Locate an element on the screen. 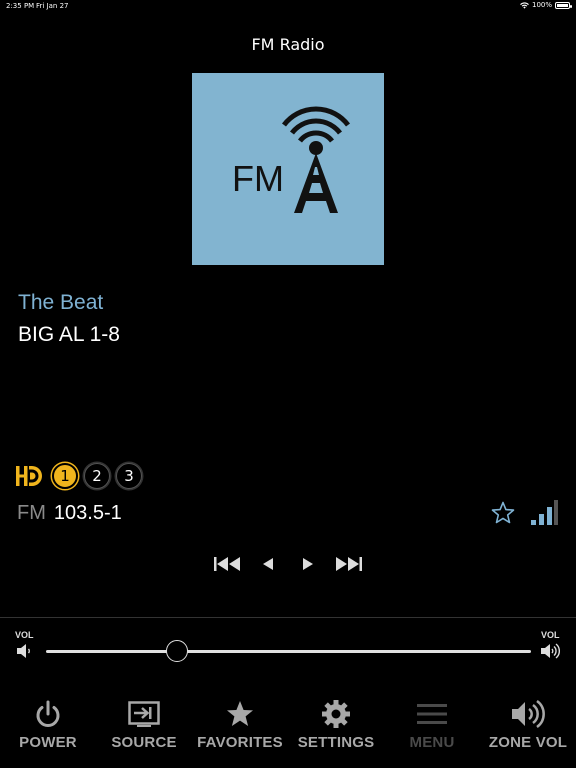 This screenshot has height=768, width=576. wifi-icon is located at coordinates (524, 5).